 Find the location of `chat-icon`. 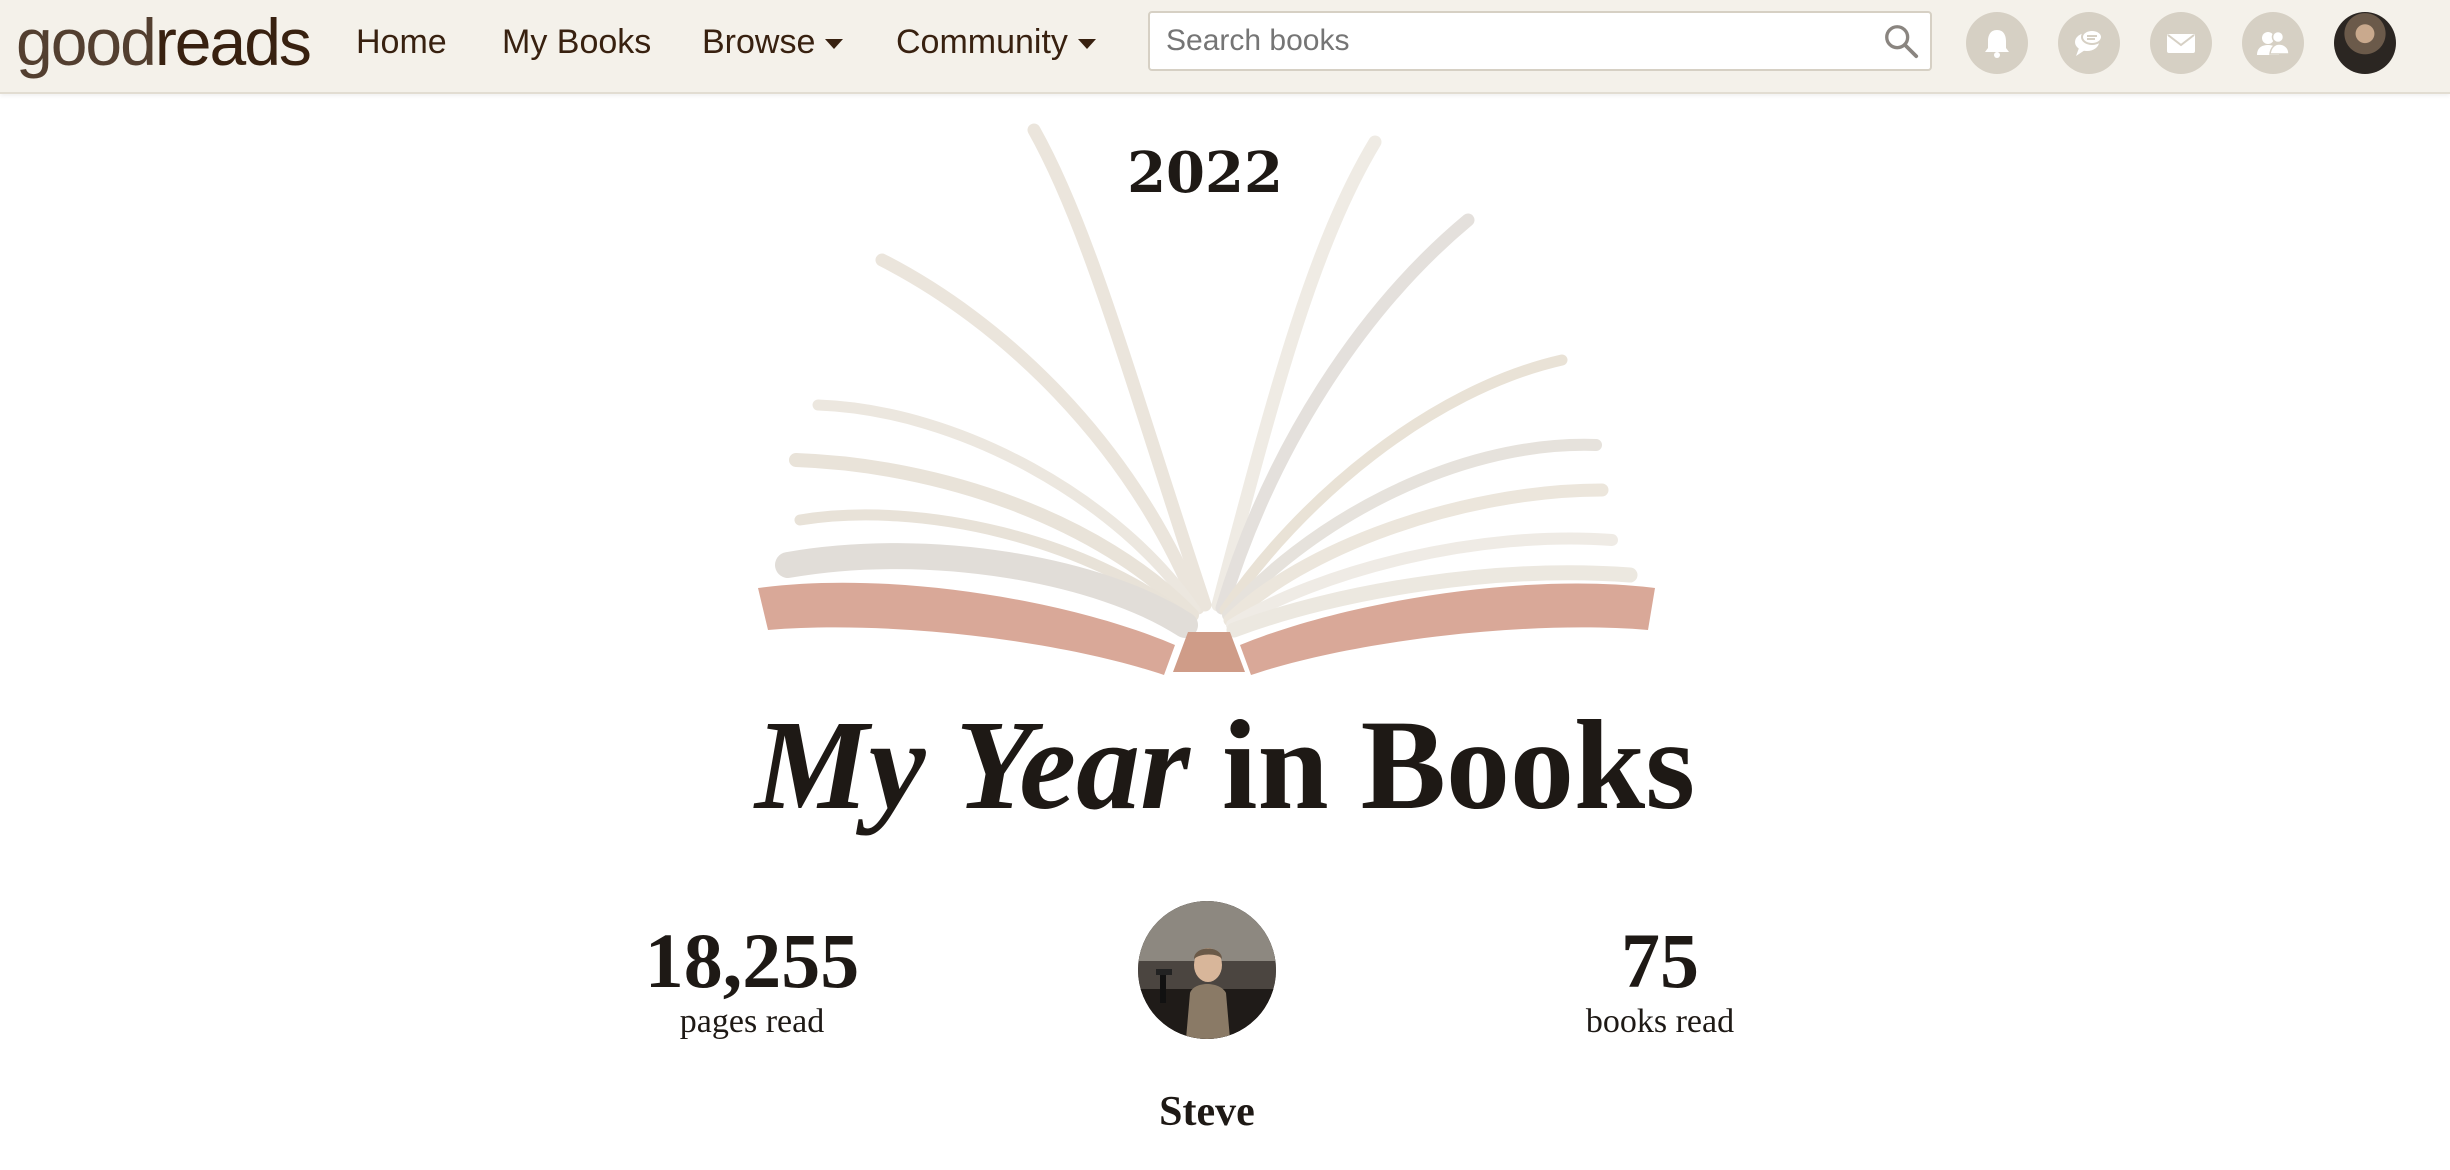

chat-icon is located at coordinates (2089, 42).